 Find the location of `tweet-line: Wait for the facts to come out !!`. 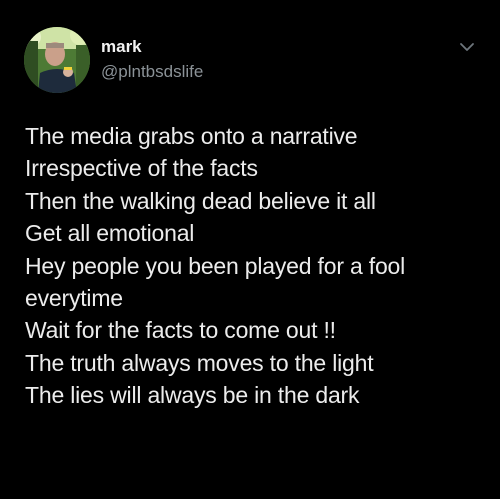

tweet-line: Wait for the facts to come out !! is located at coordinates (180, 330).